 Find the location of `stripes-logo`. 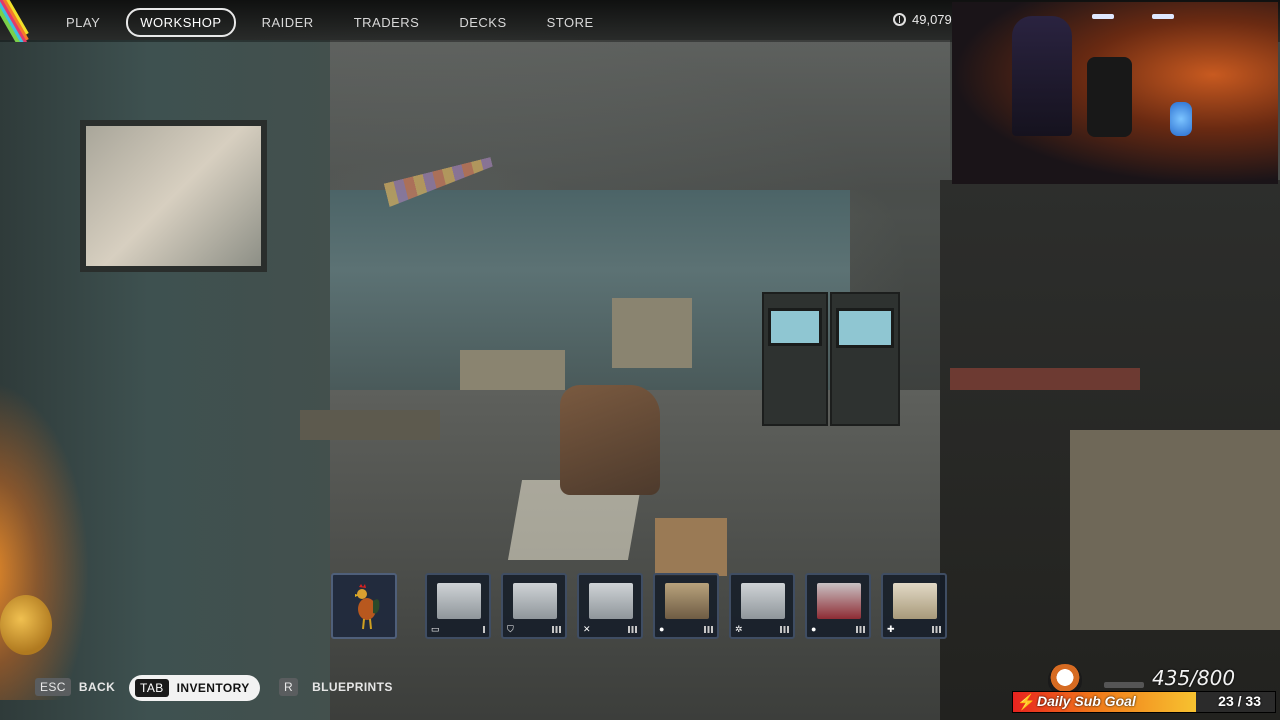

stripes-logo is located at coordinates (21, 21).